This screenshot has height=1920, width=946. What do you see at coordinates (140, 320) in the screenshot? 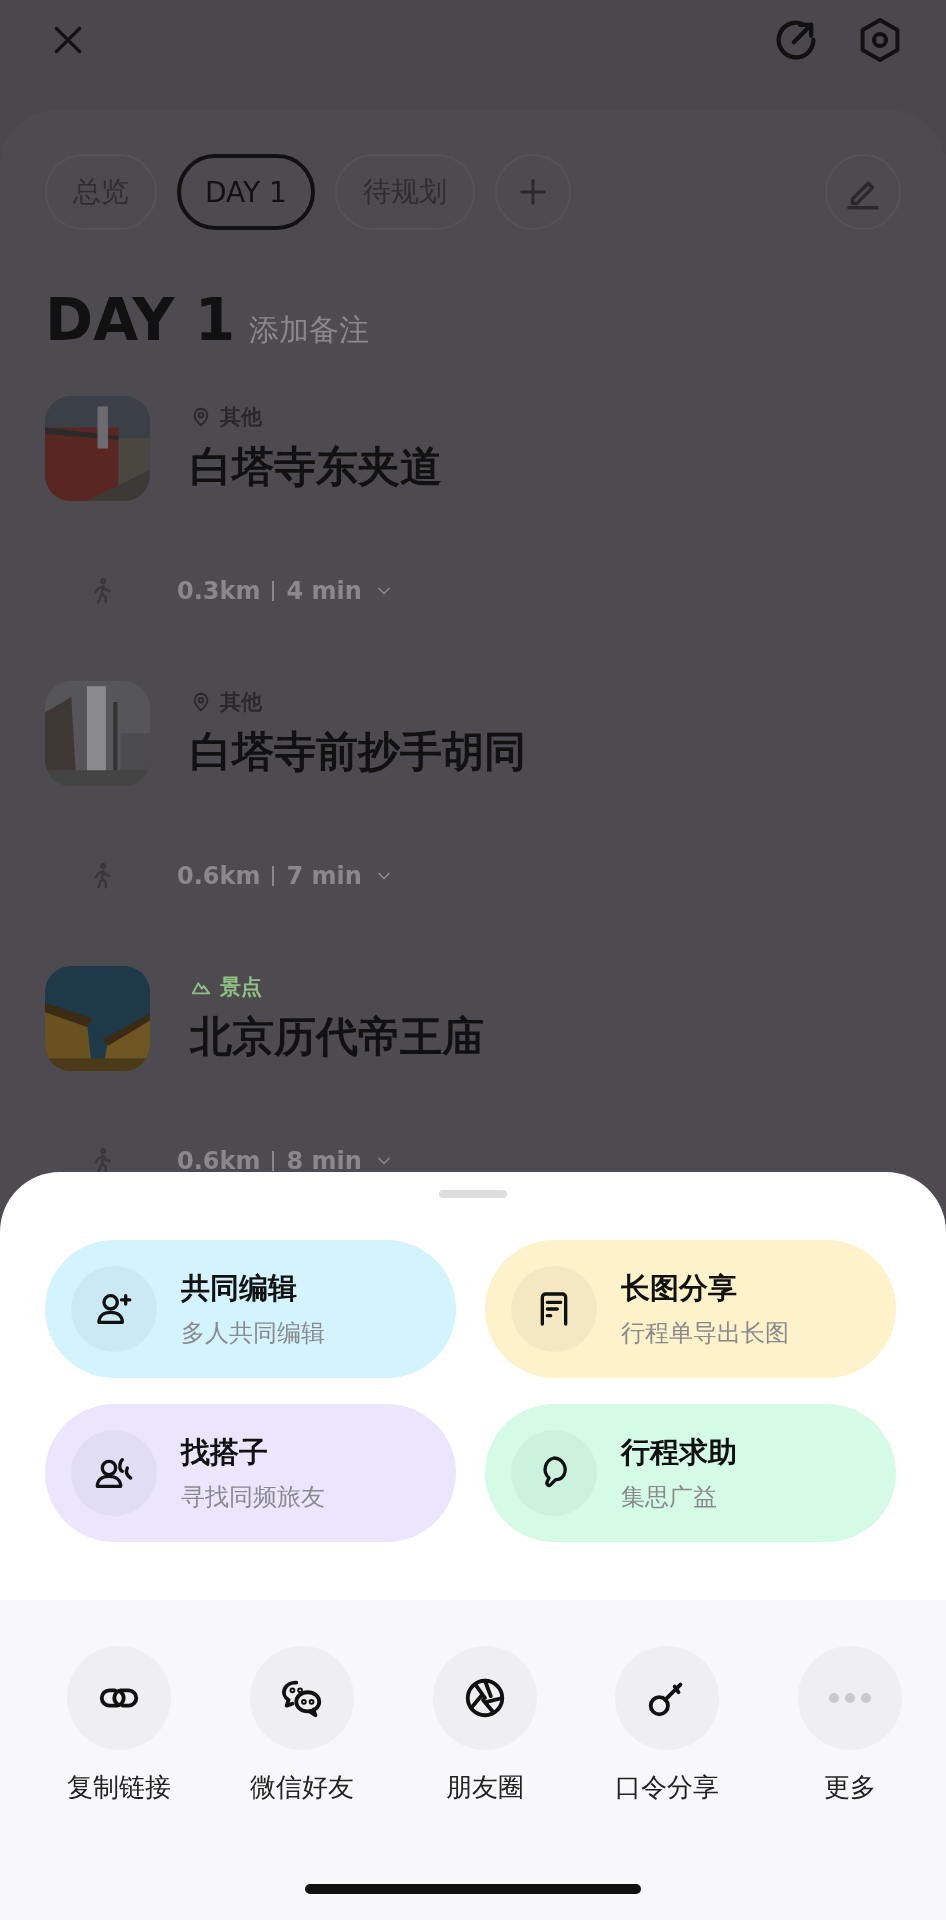
I see `day-title: DAY 1` at bounding box center [140, 320].